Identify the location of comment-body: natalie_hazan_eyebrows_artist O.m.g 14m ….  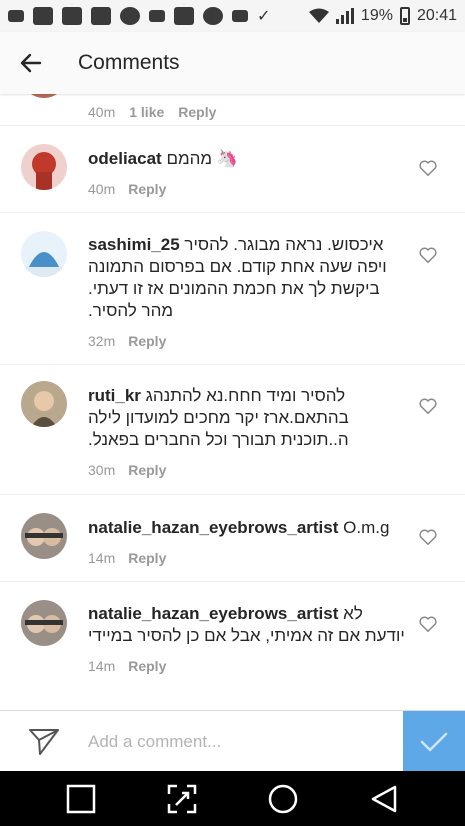
(246, 543).